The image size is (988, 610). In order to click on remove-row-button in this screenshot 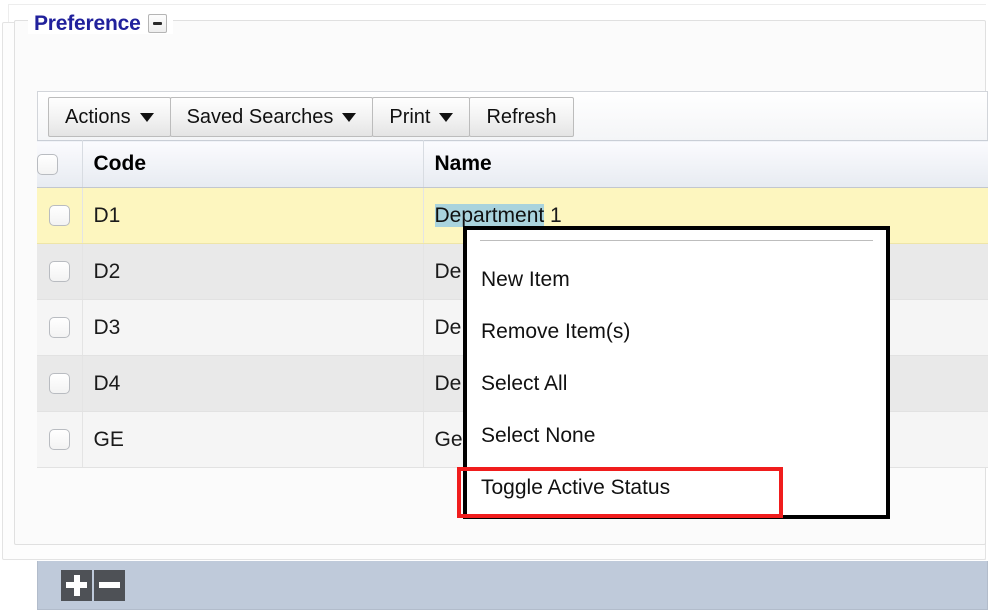, I will do `click(109, 585)`.